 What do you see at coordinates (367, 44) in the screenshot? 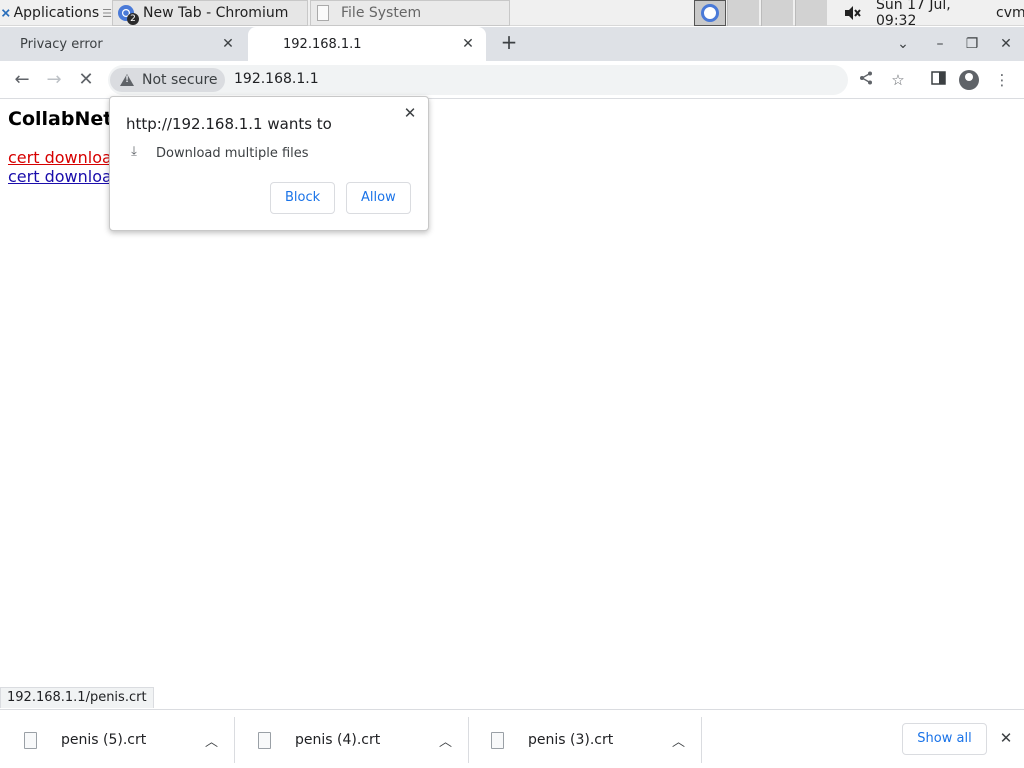
I see `tab-active: 192.168.1.1 ✕` at bounding box center [367, 44].